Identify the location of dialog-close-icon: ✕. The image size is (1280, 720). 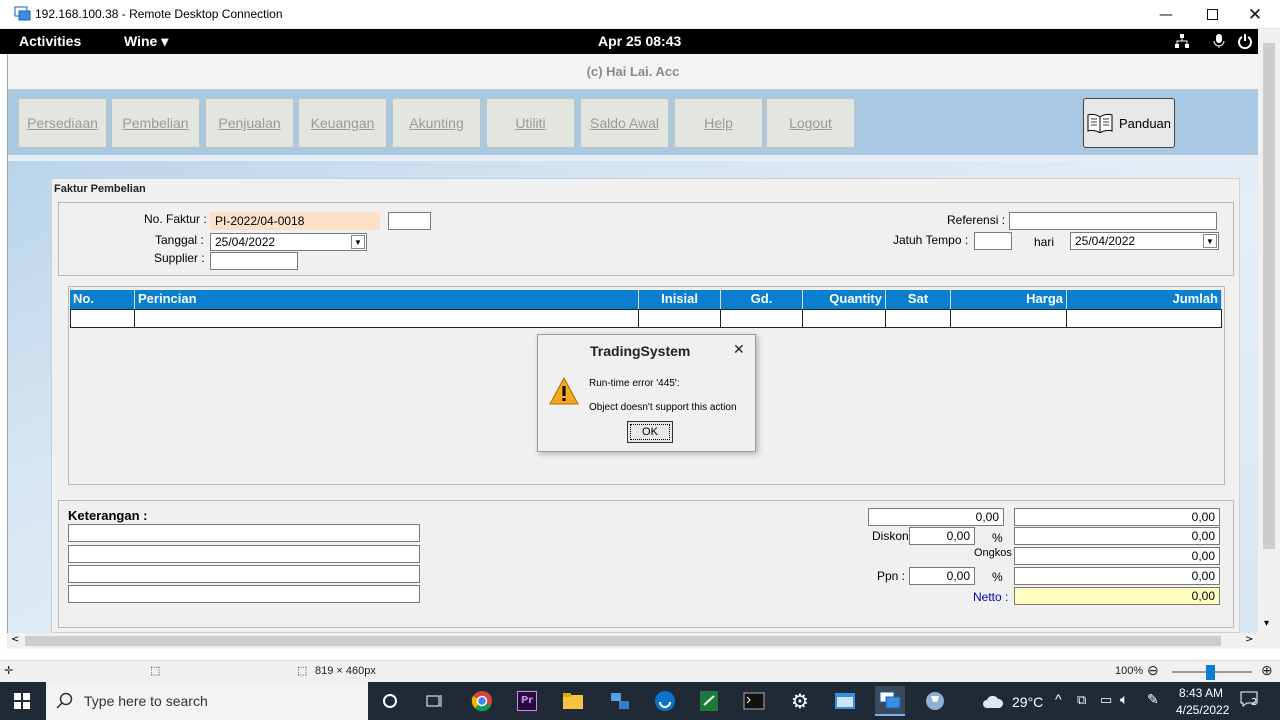
(739, 350).